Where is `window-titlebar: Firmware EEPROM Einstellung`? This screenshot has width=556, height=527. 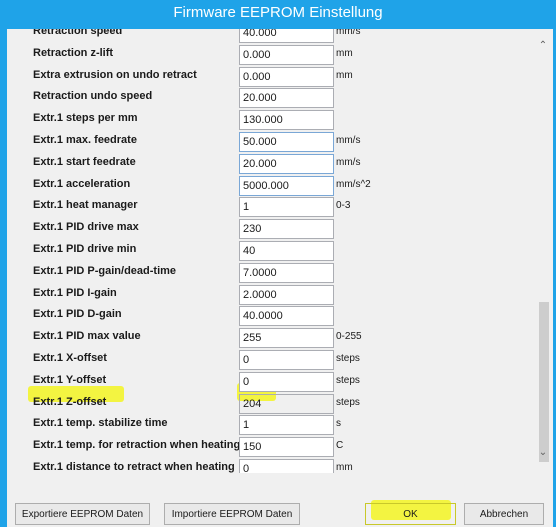
window-titlebar: Firmware EEPROM Einstellung is located at coordinates (278, 14).